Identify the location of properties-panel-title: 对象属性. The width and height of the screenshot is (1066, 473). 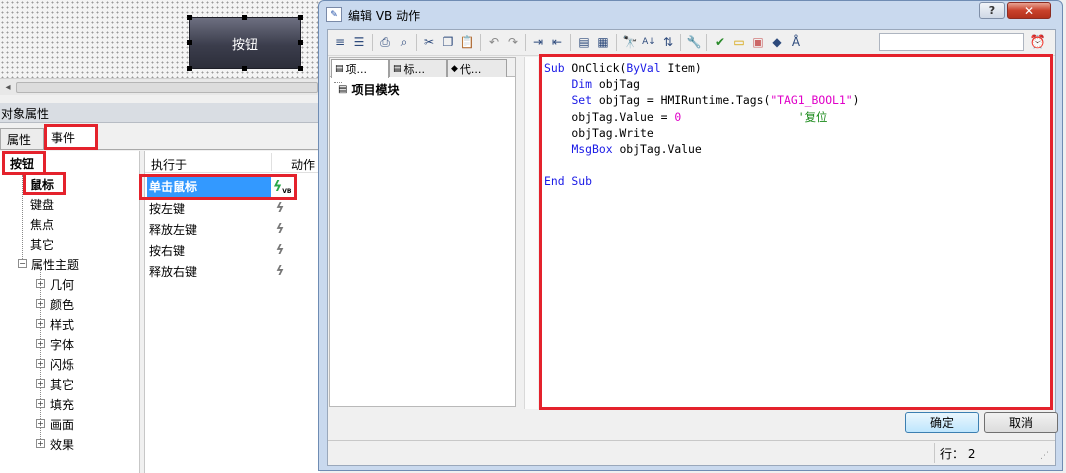
(160, 113).